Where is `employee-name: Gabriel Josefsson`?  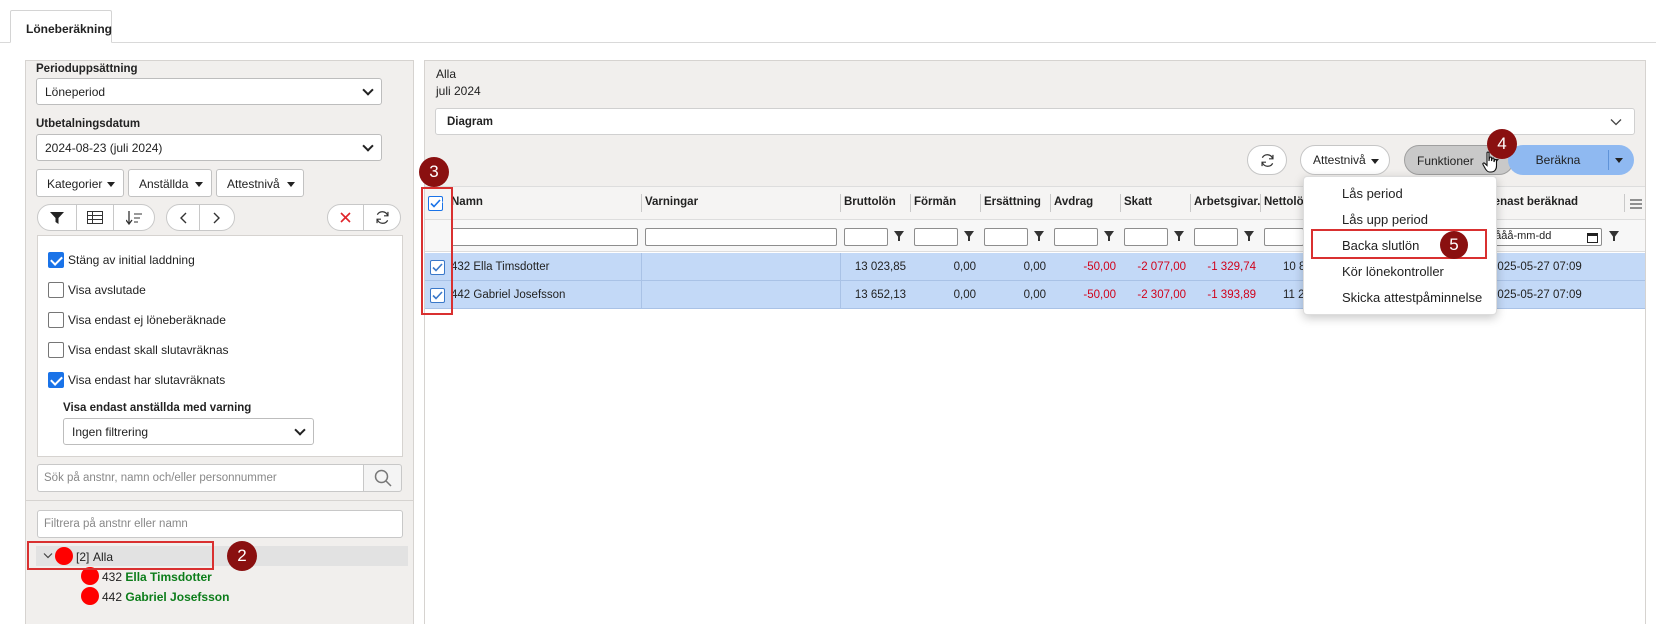
employee-name: Gabriel Josefsson is located at coordinates (177, 597).